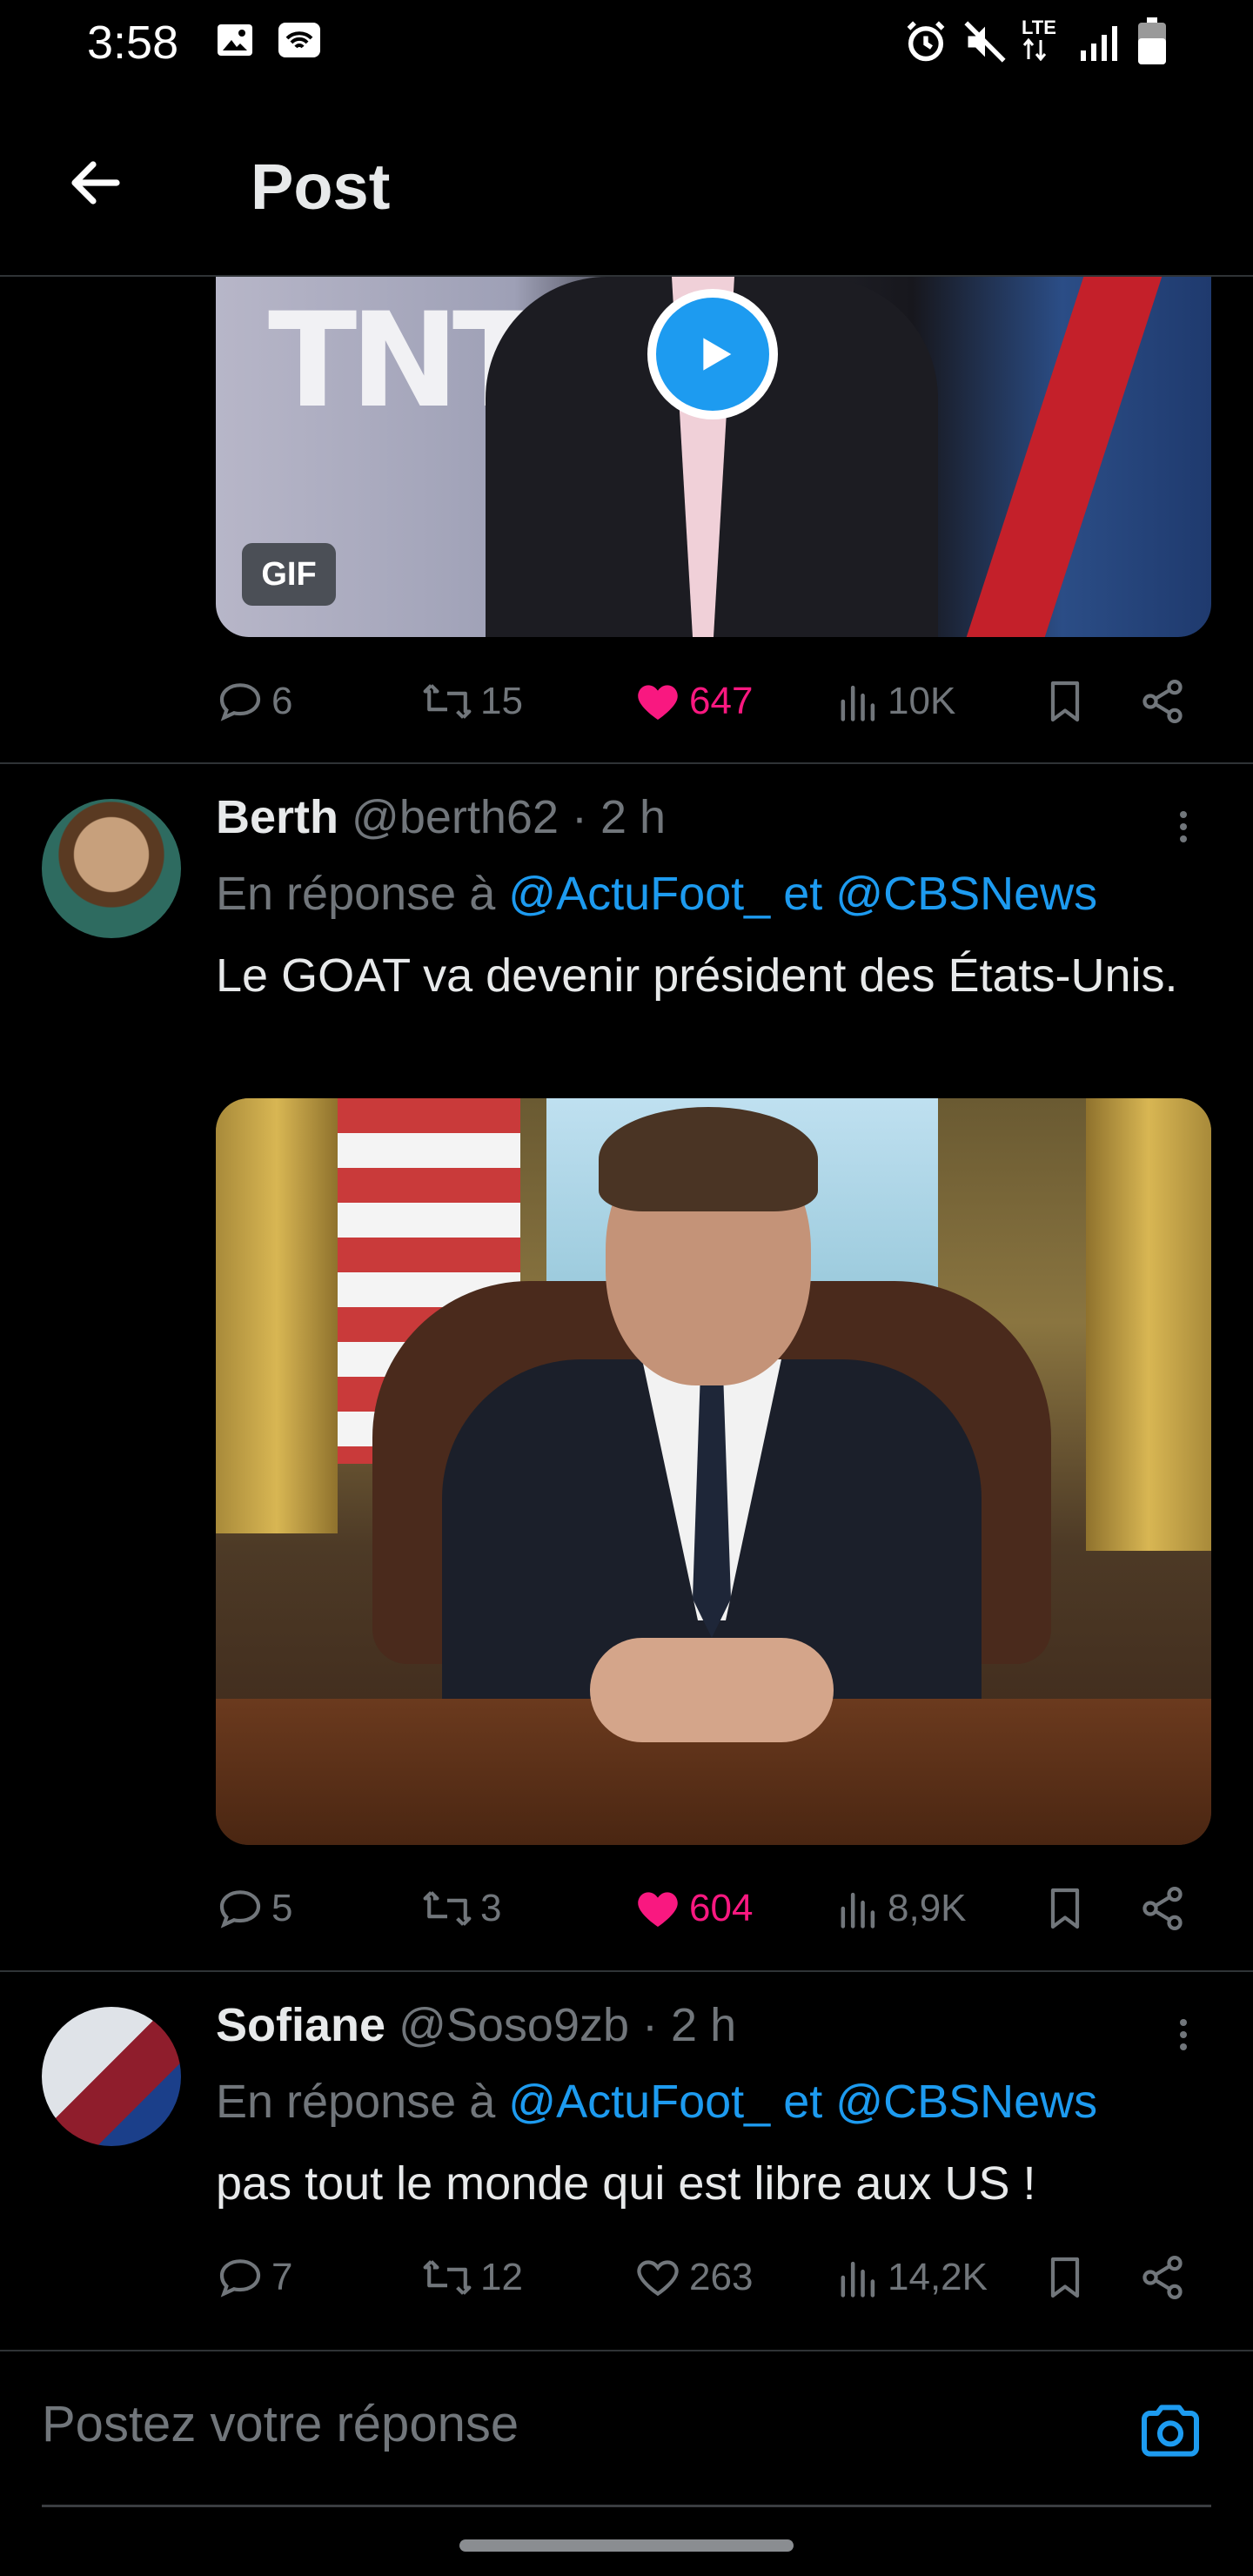 The height and width of the screenshot is (2576, 1253). Describe the element at coordinates (721, 1908) in the screenshot. I see `like-count: 604` at that location.